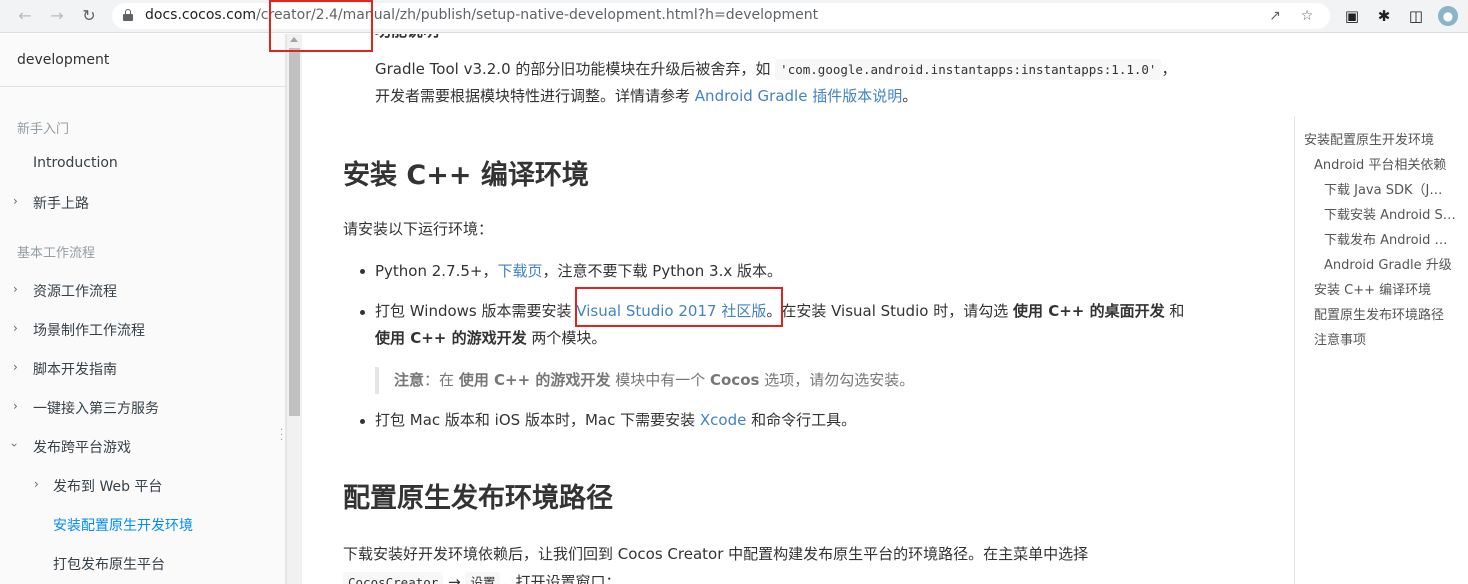 The image size is (1468, 584). I want to click on toc-item: Android Gradle 升级, so click(1394, 263).